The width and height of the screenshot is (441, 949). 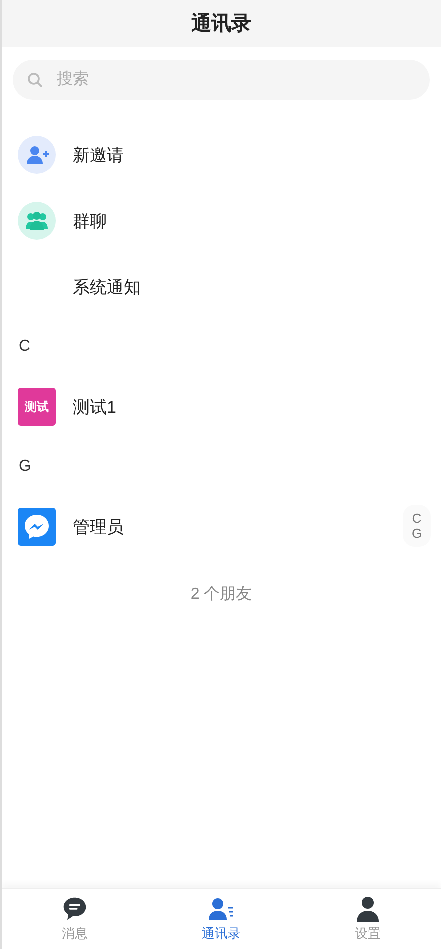 What do you see at coordinates (25, 467) in the screenshot?
I see `section-letter: G` at bounding box center [25, 467].